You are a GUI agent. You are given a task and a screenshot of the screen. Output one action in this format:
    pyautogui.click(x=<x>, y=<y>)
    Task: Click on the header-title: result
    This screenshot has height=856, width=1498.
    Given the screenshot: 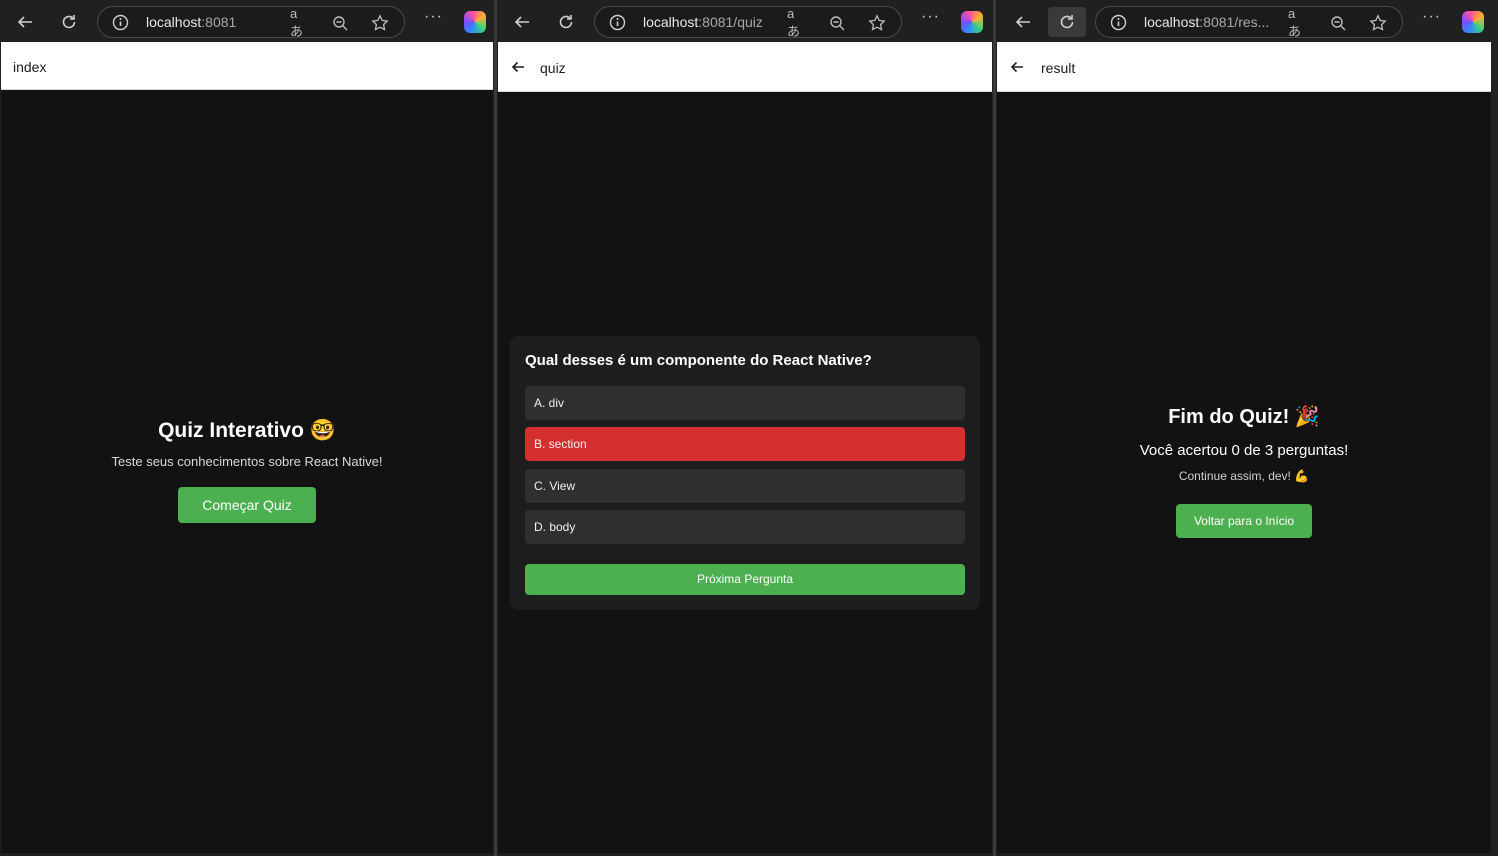 What is the action you would take?
    pyautogui.click(x=1058, y=68)
    